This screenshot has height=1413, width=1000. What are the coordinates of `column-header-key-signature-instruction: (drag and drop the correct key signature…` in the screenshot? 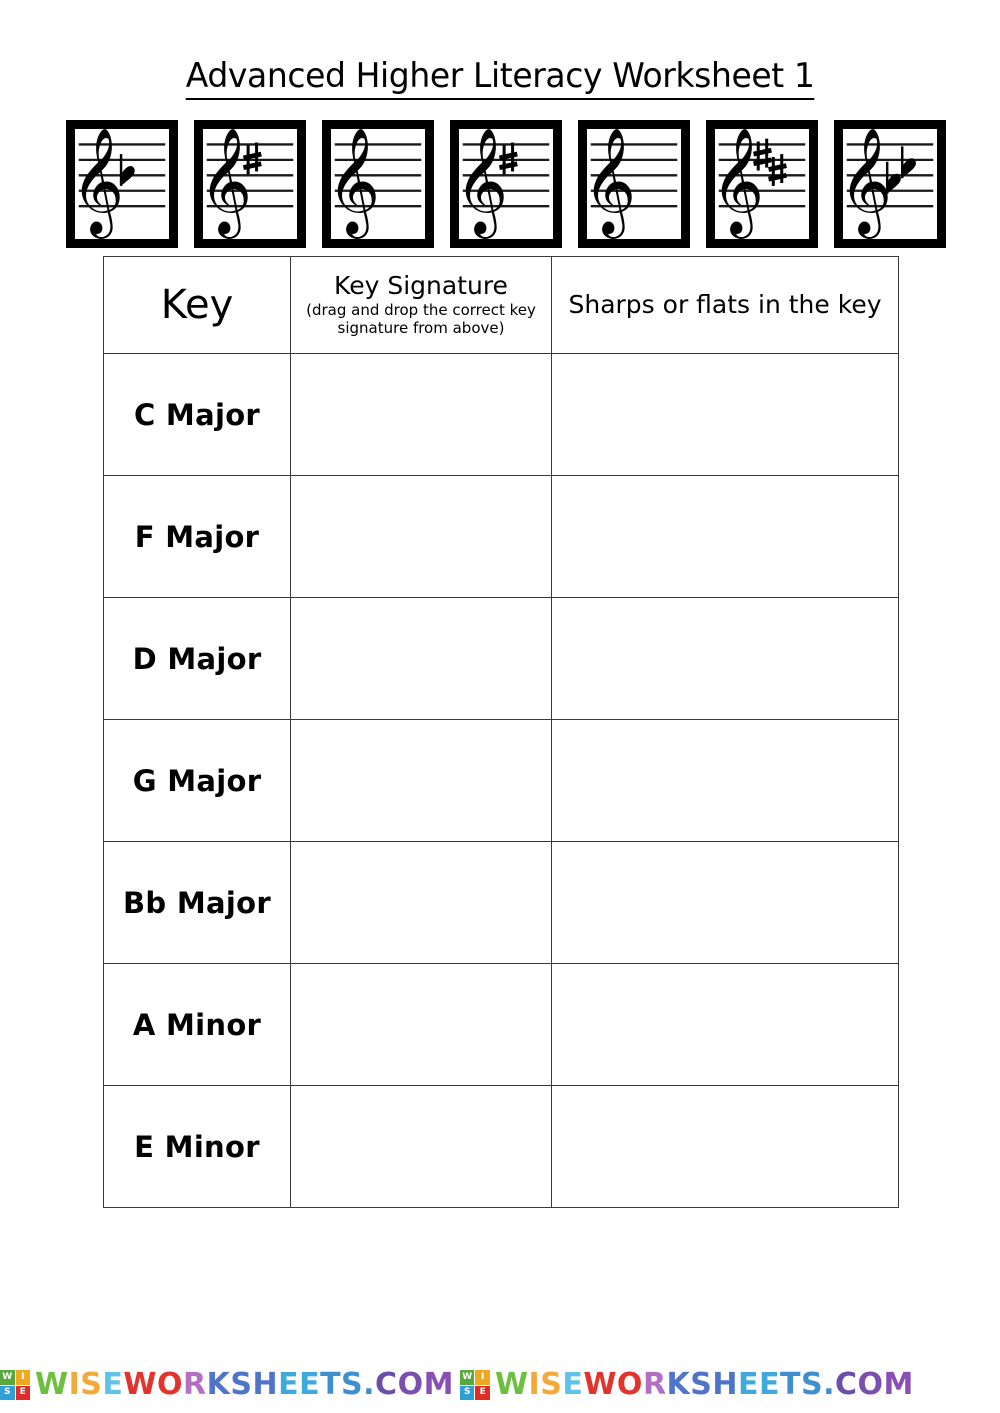 It's located at (421, 319).